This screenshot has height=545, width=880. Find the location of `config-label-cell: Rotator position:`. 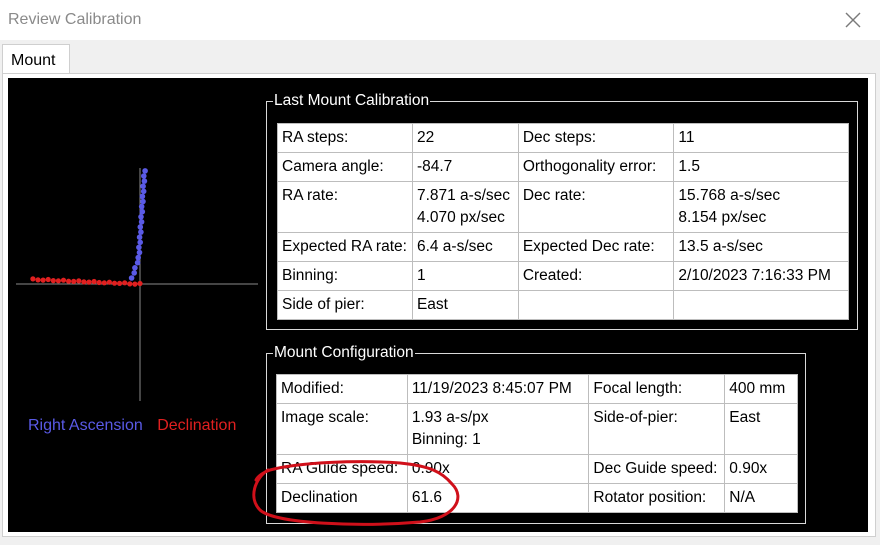

config-label-cell: Rotator position: is located at coordinates (657, 498).